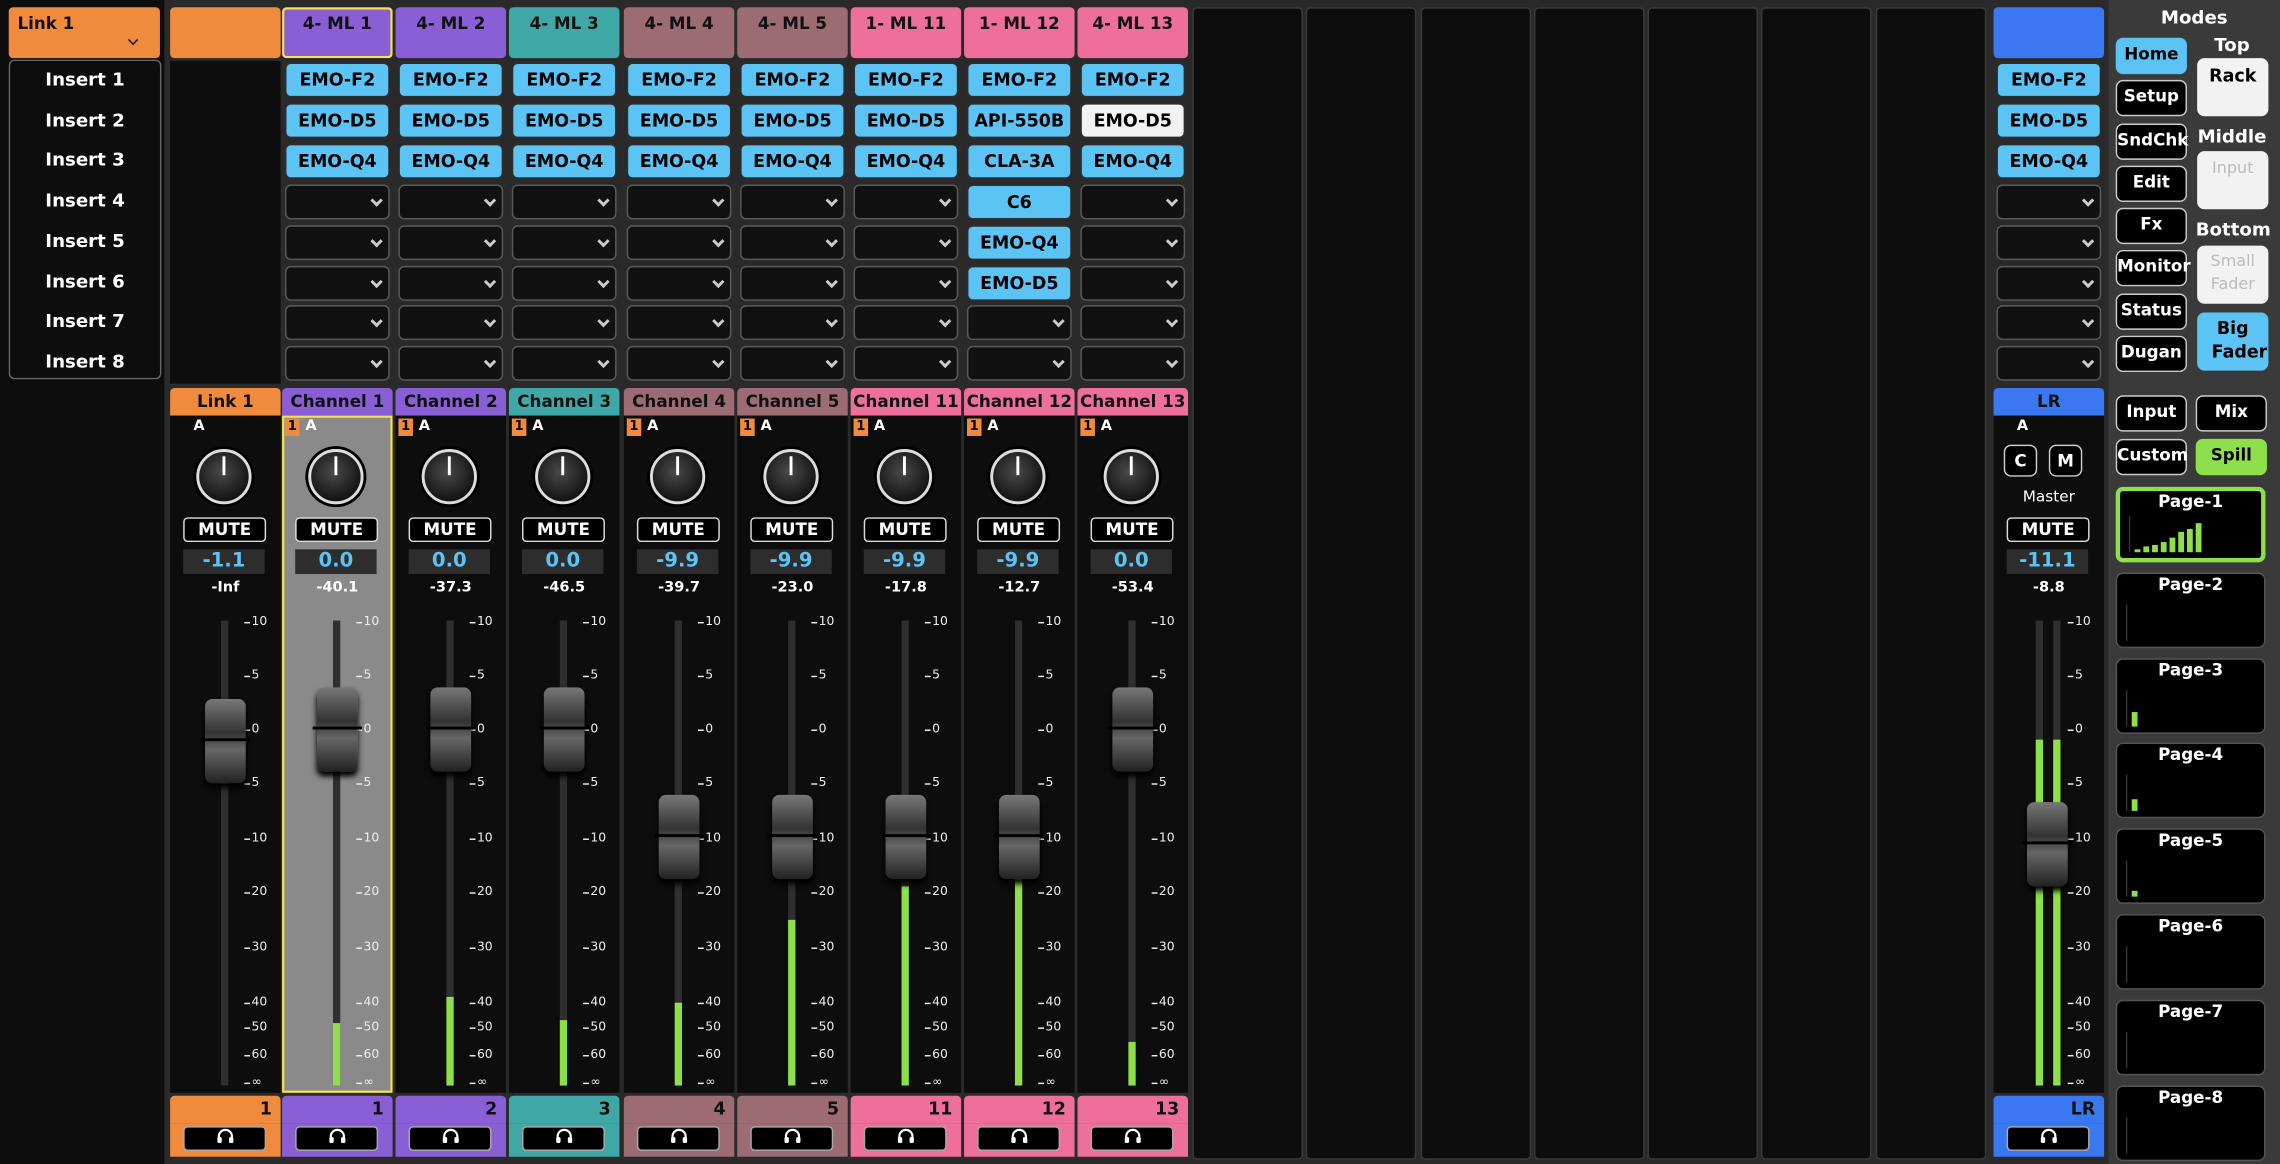 This screenshot has width=2280, height=1164. I want to click on plugin-slot: API-550B, so click(1019, 120).